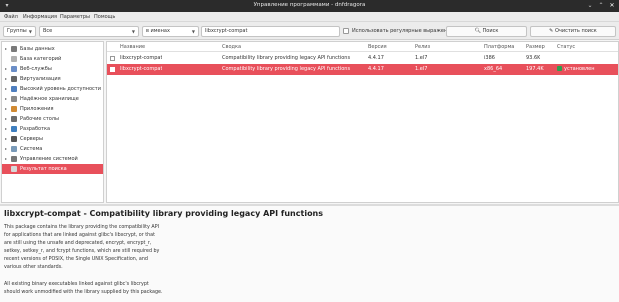  Describe the element at coordinates (575, 31) in the screenshot. I see `clear-search-button-label: Очистить поиск` at that location.